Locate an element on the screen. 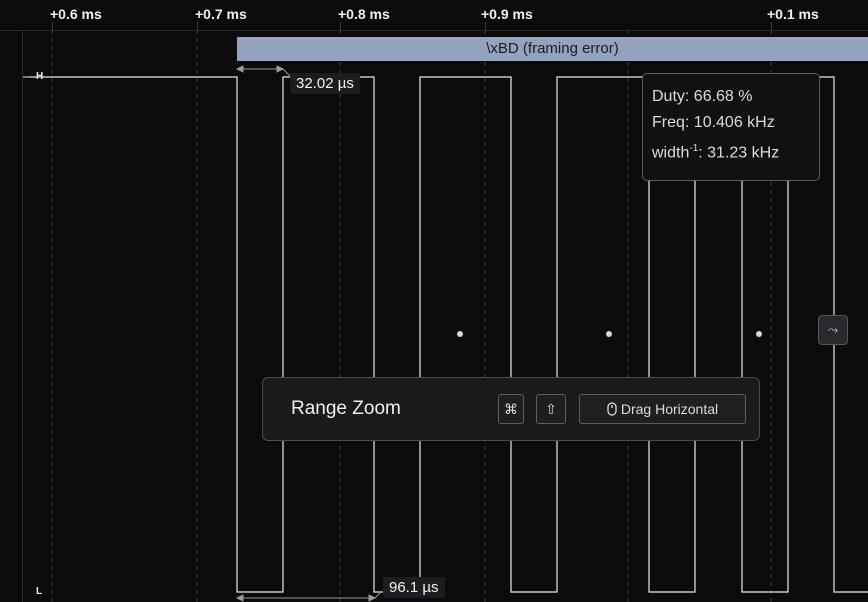 The height and width of the screenshot is (602, 868). time-tick: +0.7 ms is located at coordinates (221, 14).